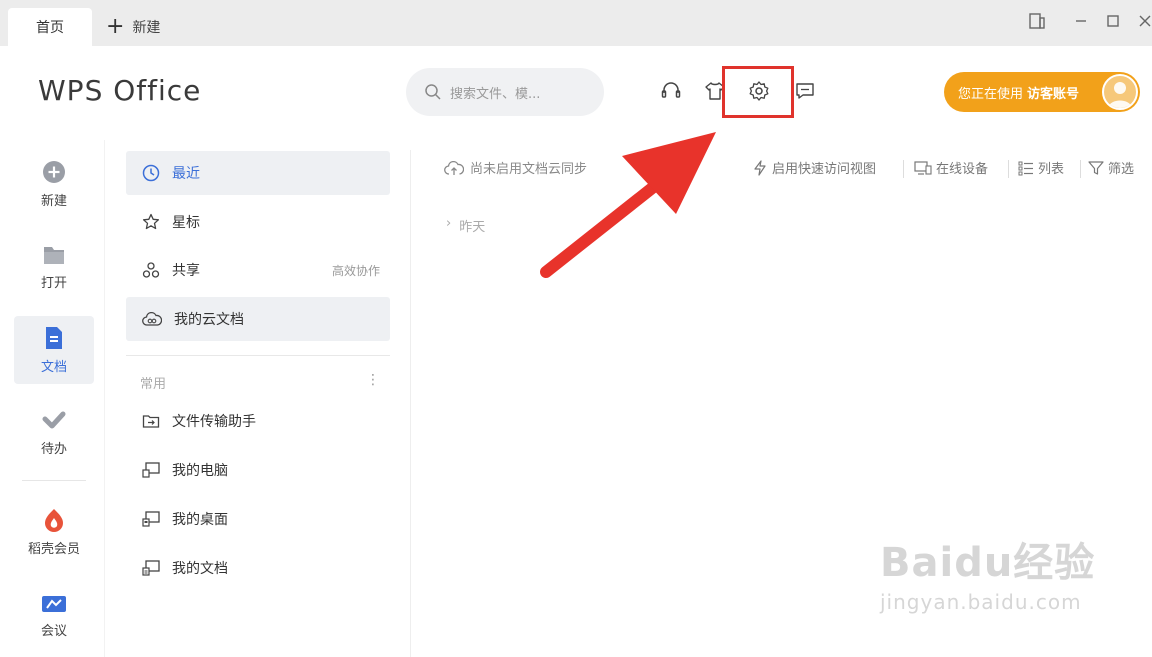 The image size is (1152, 657). What do you see at coordinates (50, 27) in the screenshot?
I see `tab-home: 首页` at bounding box center [50, 27].